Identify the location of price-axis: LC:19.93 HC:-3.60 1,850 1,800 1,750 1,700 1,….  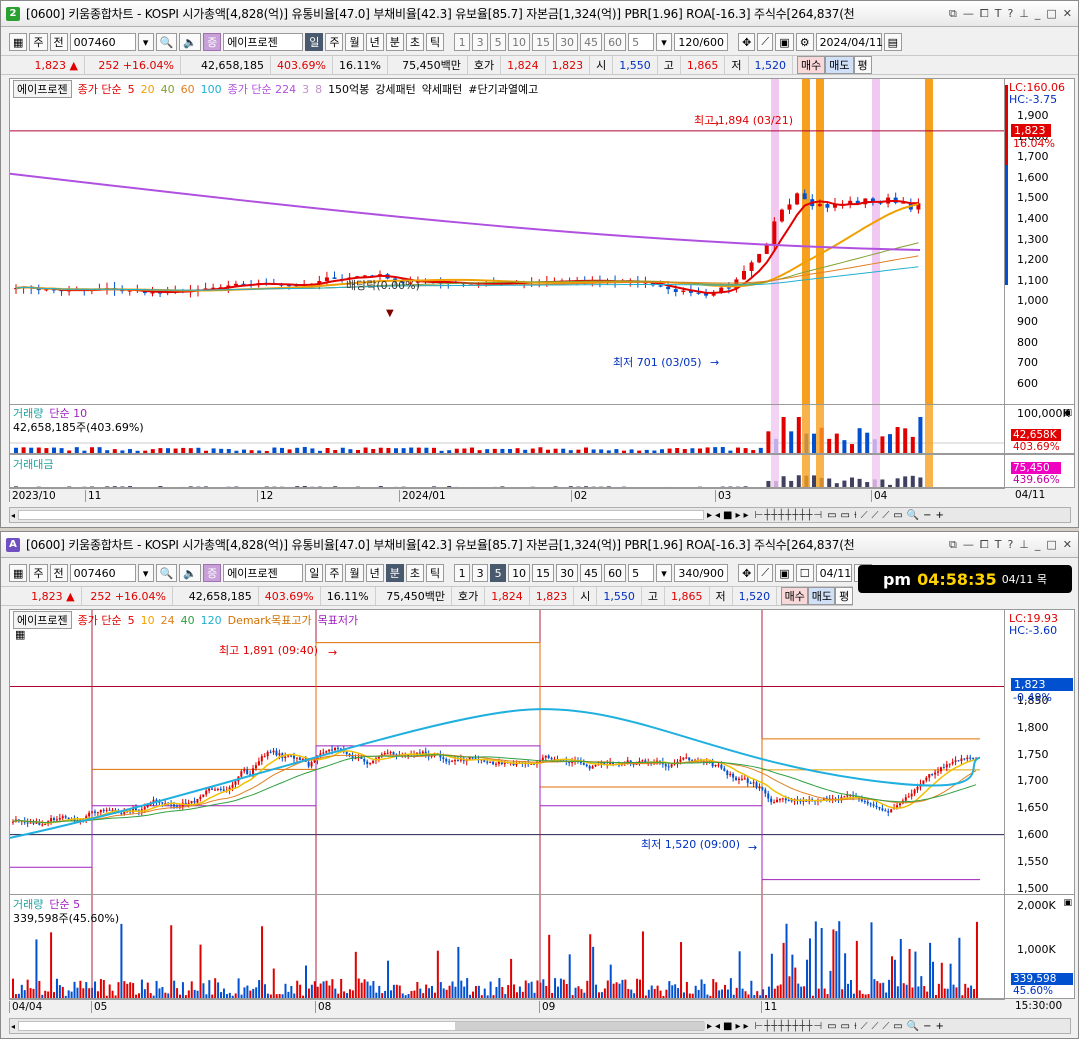
(1040, 752).